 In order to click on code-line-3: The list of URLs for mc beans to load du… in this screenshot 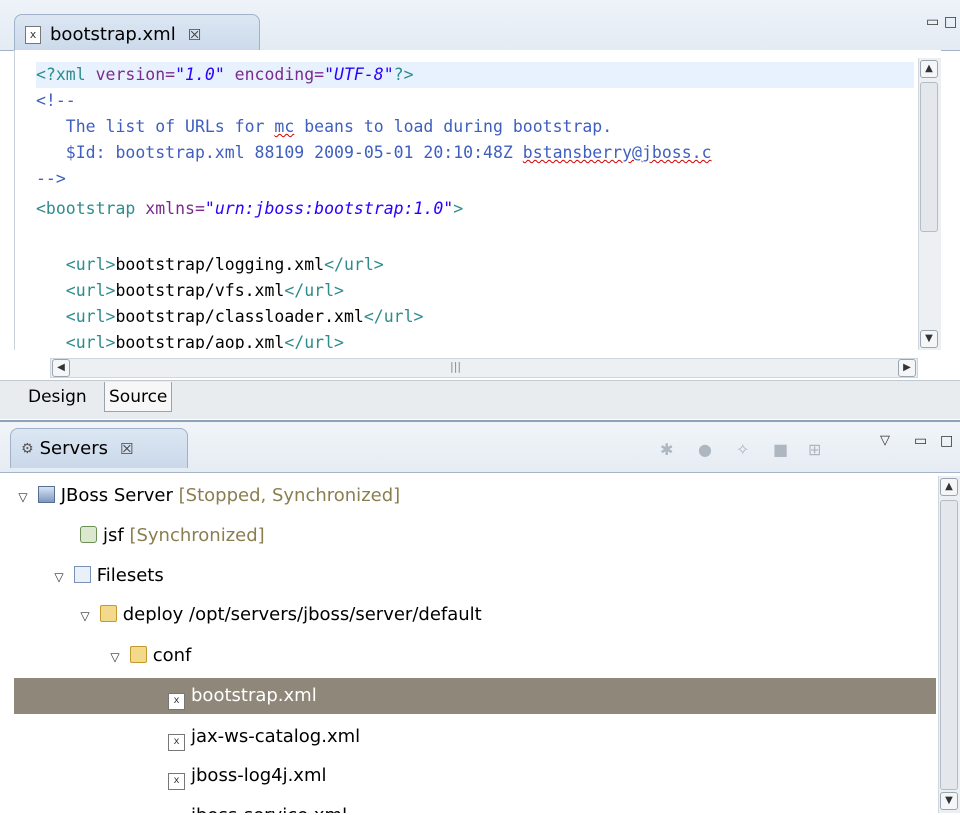, I will do `click(324, 126)`.